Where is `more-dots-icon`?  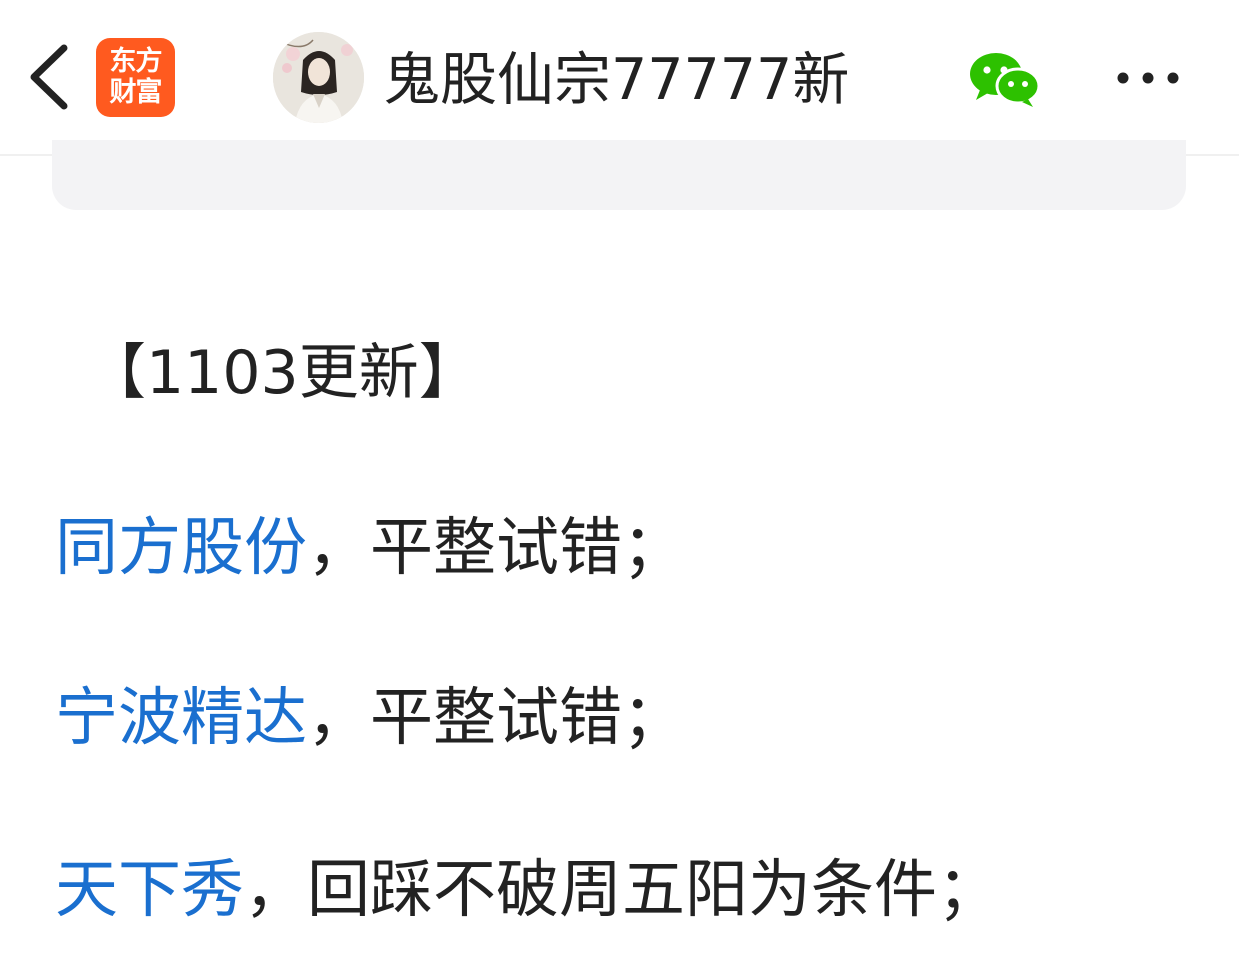 more-dots-icon is located at coordinates (1148, 78).